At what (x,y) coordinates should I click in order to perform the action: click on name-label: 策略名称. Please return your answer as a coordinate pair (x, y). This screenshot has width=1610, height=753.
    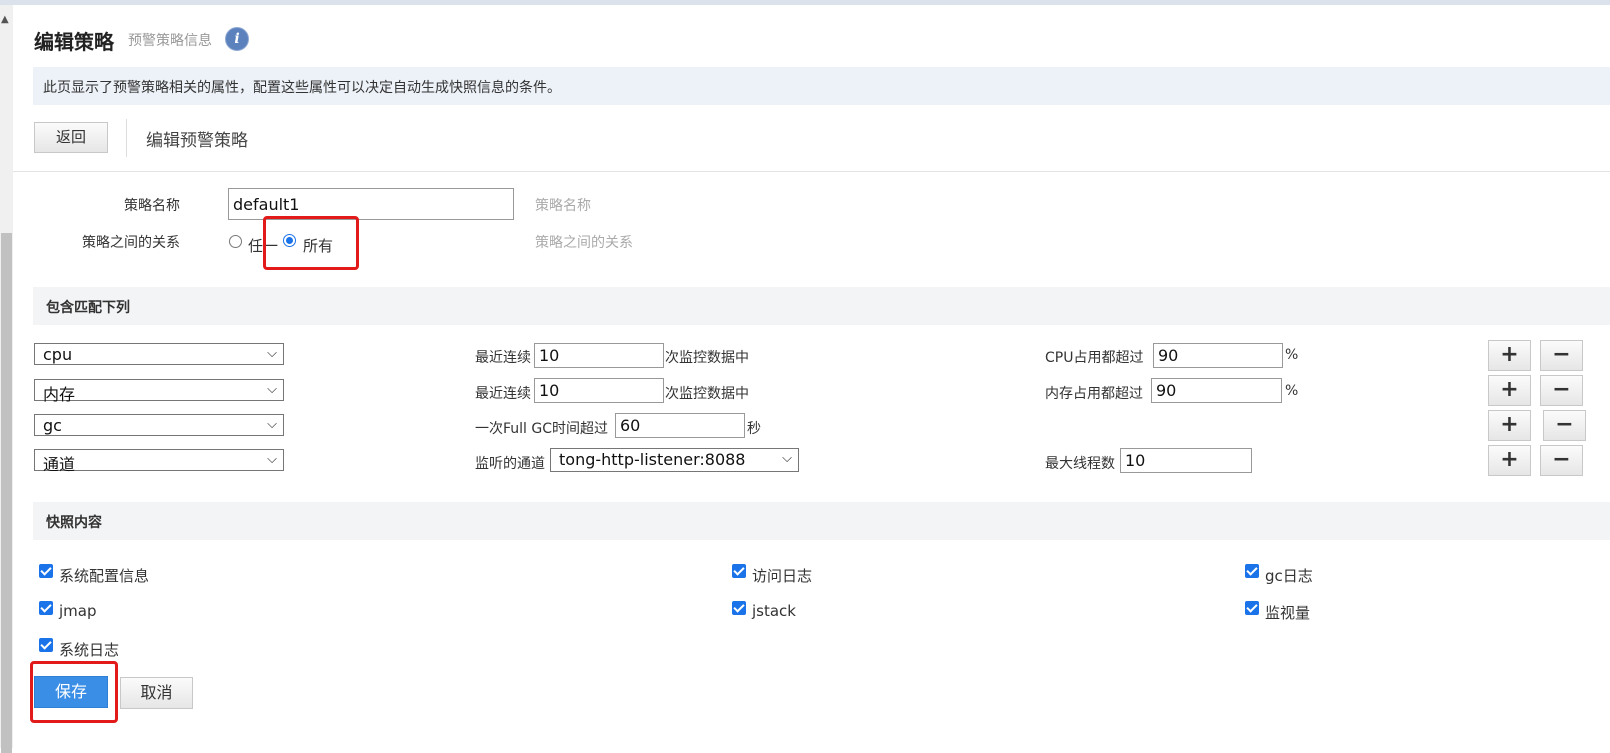
    Looking at the image, I should click on (152, 206).